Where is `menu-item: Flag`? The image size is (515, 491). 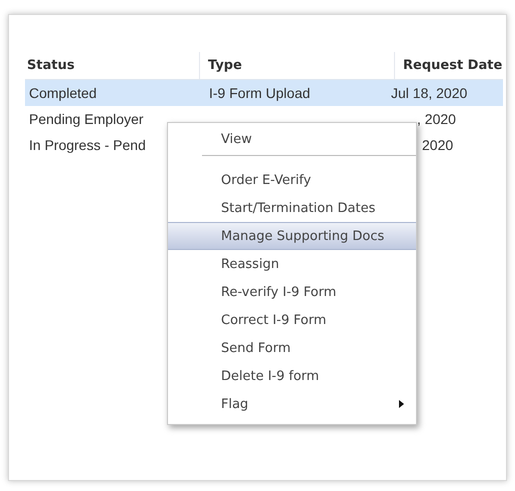
menu-item: Flag is located at coordinates (292, 404).